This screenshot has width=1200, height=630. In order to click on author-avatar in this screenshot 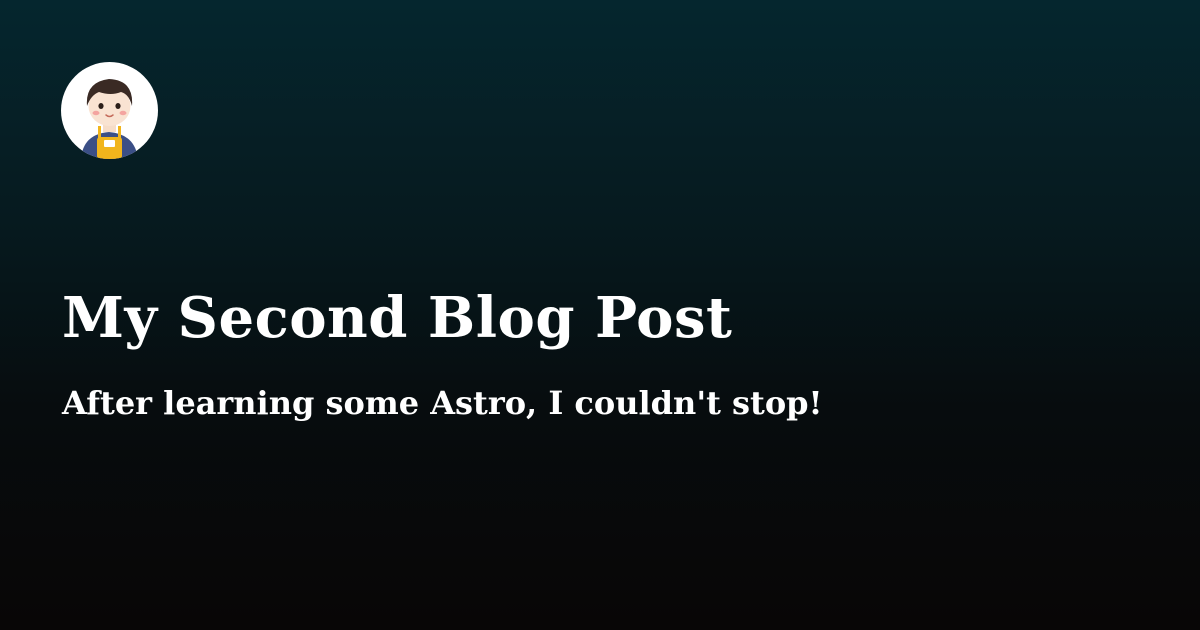, I will do `click(109, 110)`.